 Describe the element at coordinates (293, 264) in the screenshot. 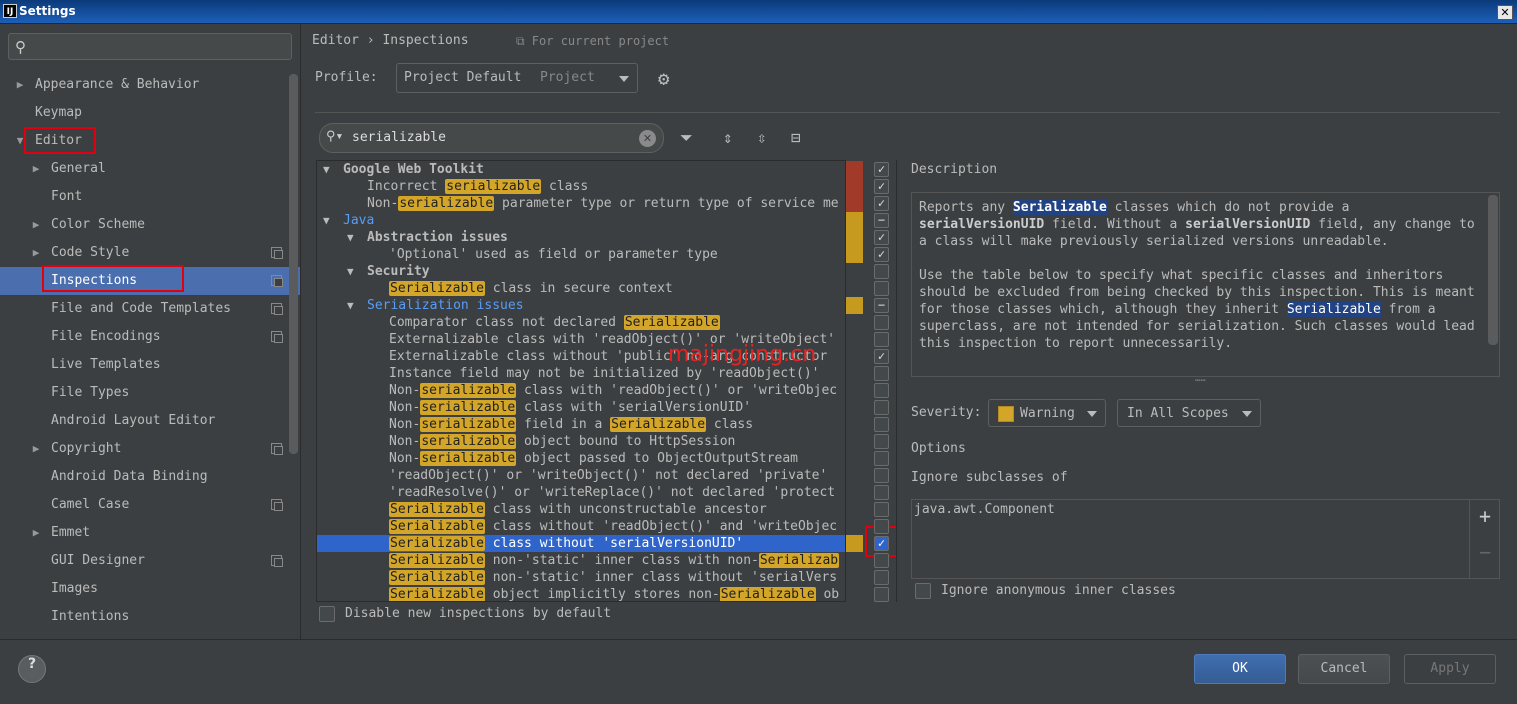

I see `sidebar-scrollbar` at that location.